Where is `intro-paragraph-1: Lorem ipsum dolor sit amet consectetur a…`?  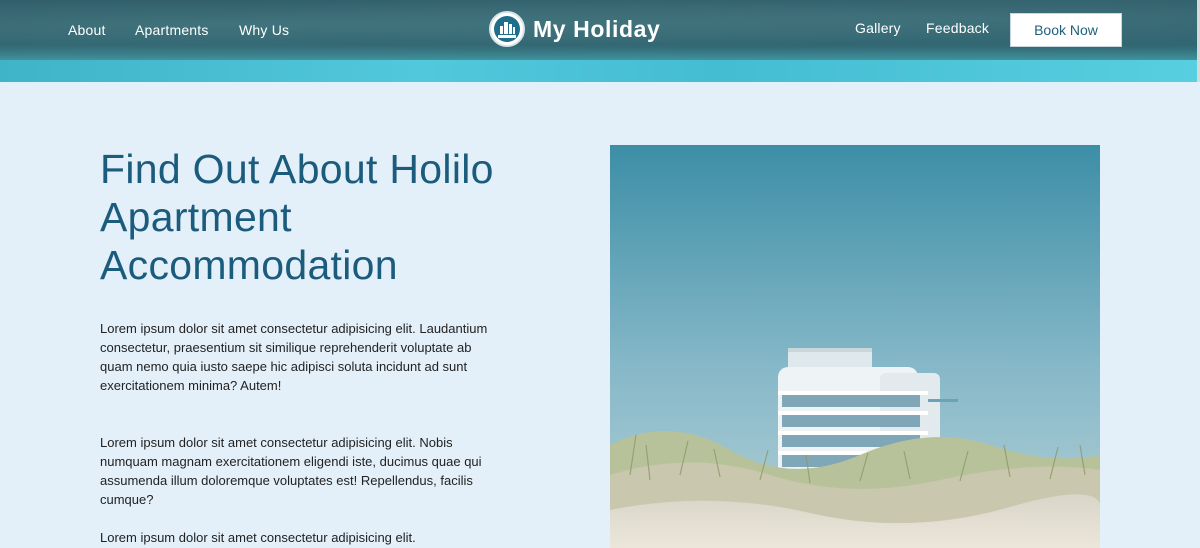 intro-paragraph-1: Lorem ipsum dolor sit amet consectetur a… is located at coordinates (294, 357).